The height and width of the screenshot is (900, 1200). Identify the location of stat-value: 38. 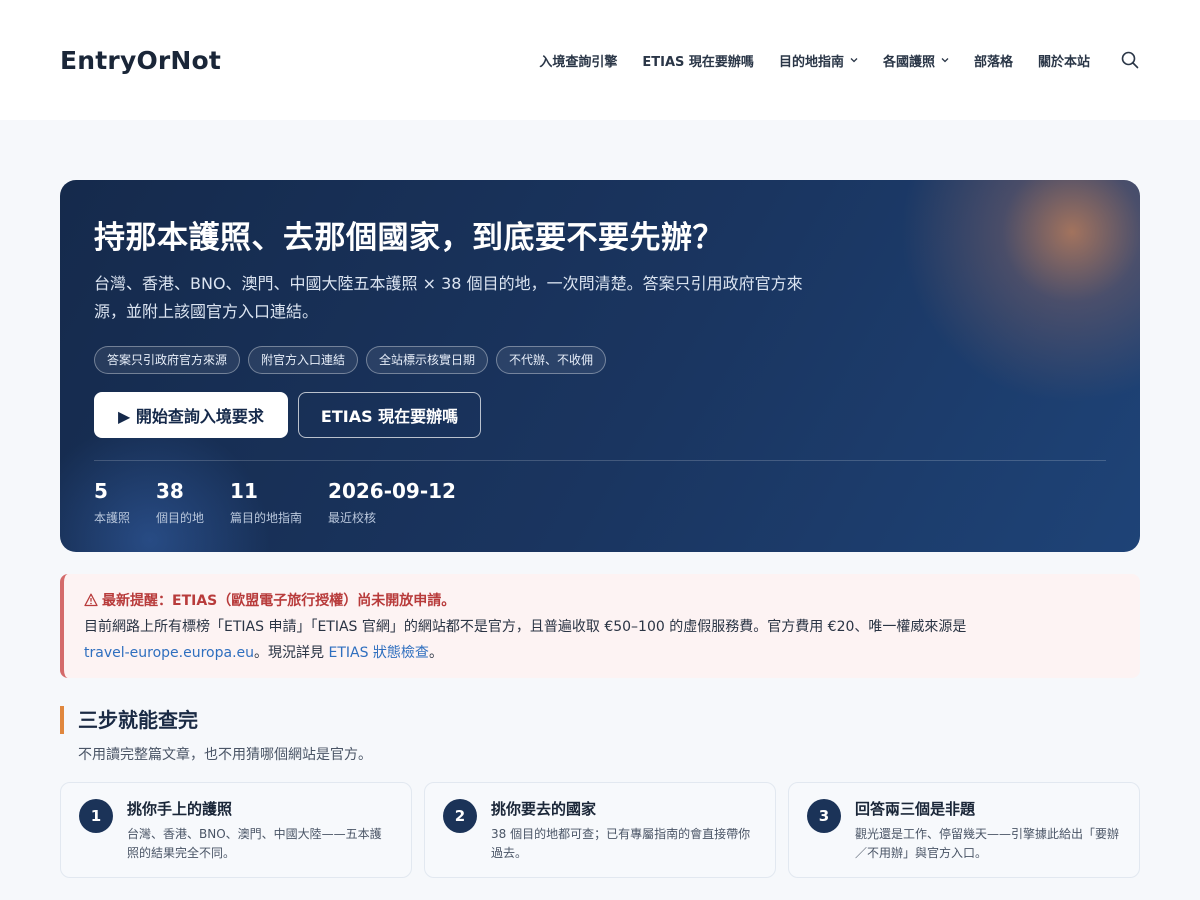
(170, 491).